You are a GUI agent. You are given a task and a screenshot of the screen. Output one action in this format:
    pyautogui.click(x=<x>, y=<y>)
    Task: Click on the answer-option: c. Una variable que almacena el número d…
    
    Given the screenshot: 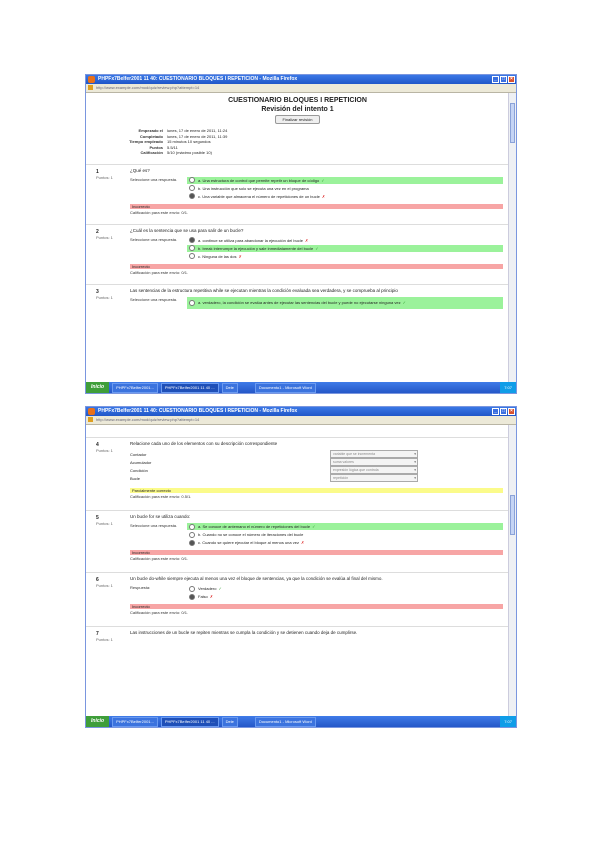 What is the action you would take?
    pyautogui.click(x=345, y=196)
    